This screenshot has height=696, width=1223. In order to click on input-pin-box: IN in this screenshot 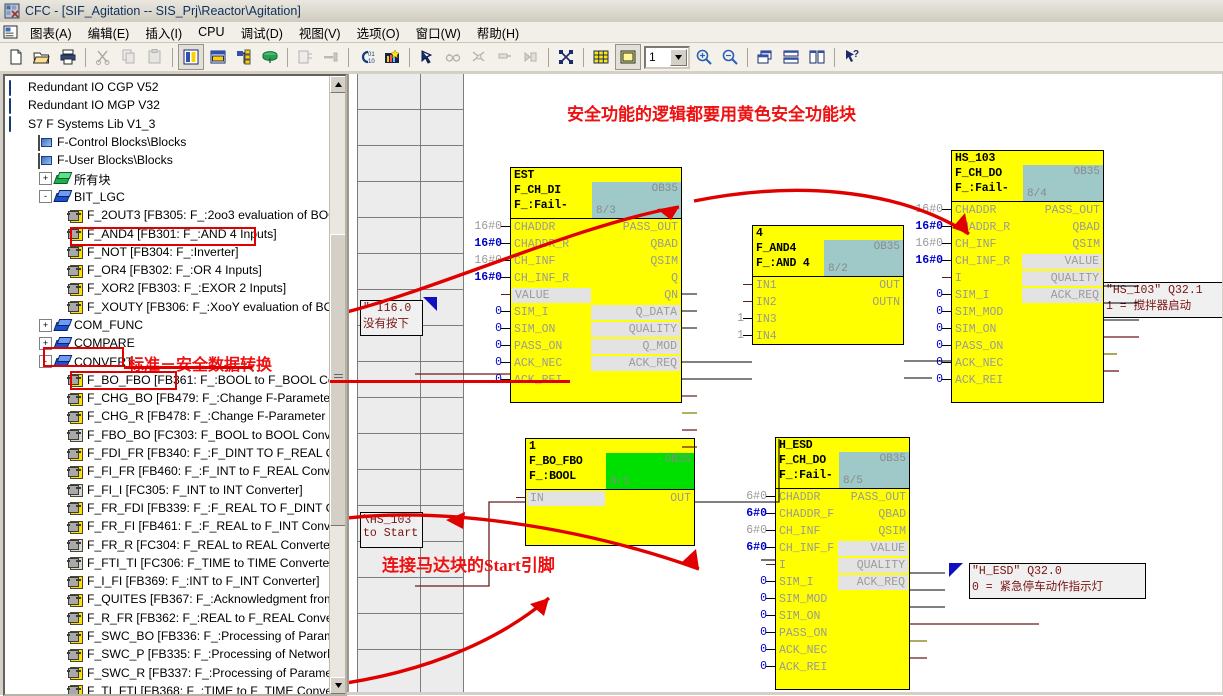, I will do `click(566, 498)`.